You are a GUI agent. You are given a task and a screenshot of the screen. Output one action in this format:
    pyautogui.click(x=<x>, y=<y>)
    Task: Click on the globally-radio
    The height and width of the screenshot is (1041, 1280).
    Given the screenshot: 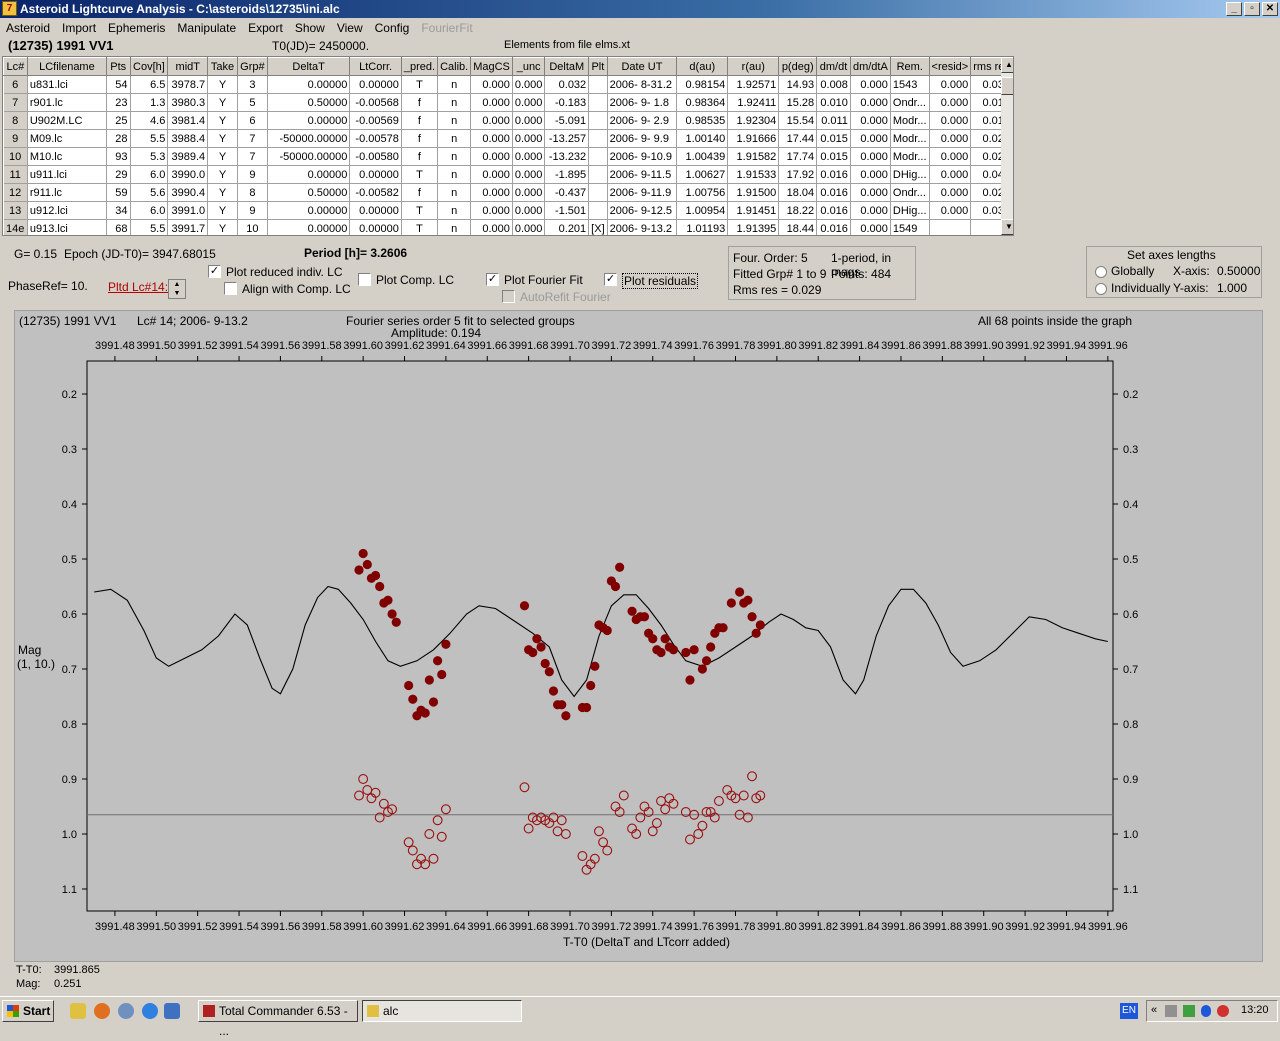 What is the action you would take?
    pyautogui.click(x=1101, y=272)
    